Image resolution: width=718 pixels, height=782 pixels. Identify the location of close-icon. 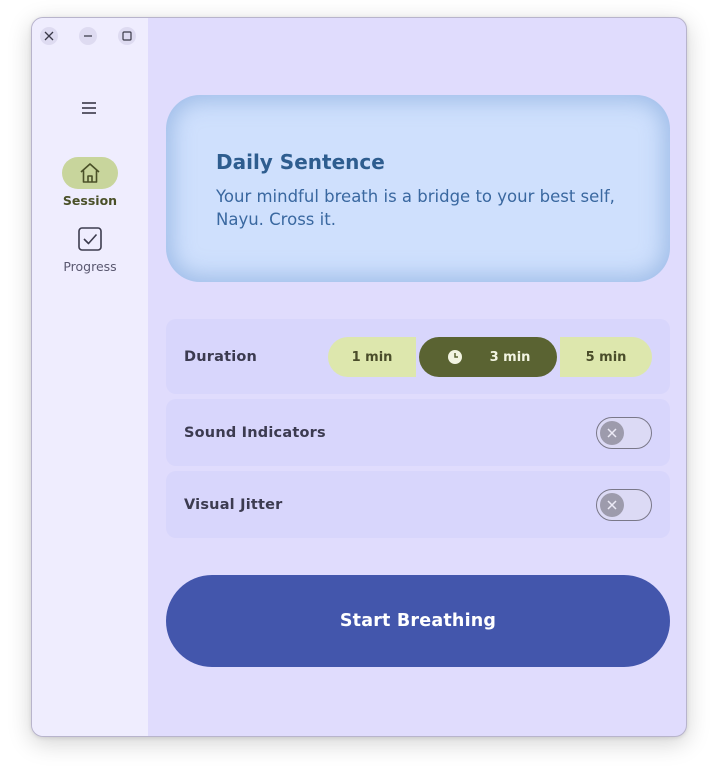
(49, 36).